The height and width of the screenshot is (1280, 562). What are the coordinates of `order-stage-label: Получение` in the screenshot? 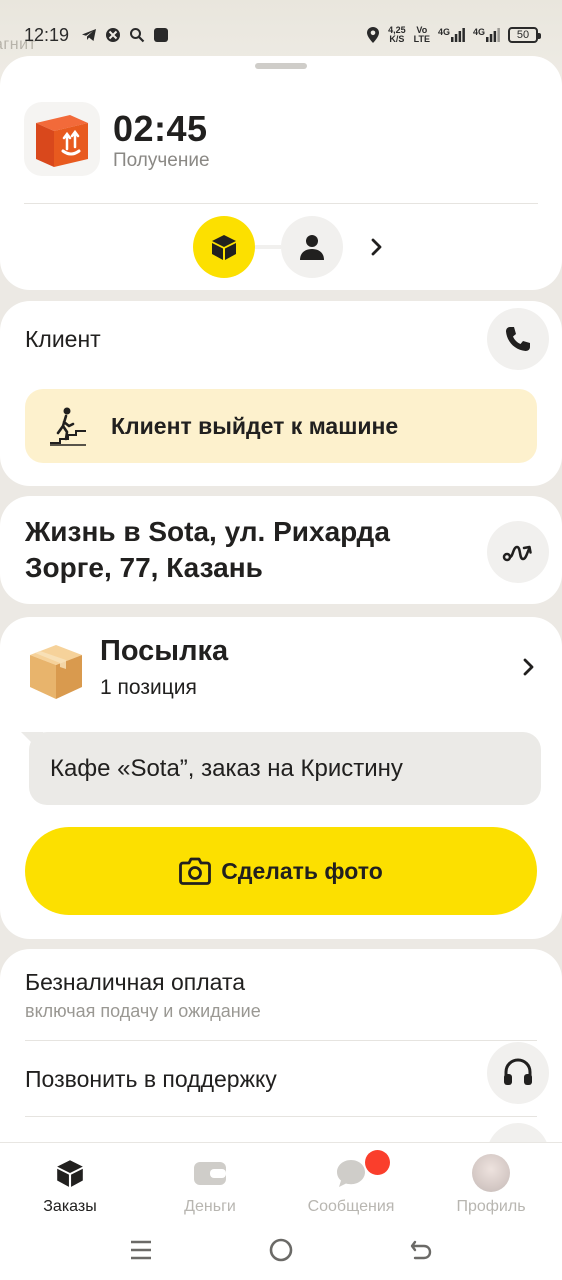 It's located at (161, 160).